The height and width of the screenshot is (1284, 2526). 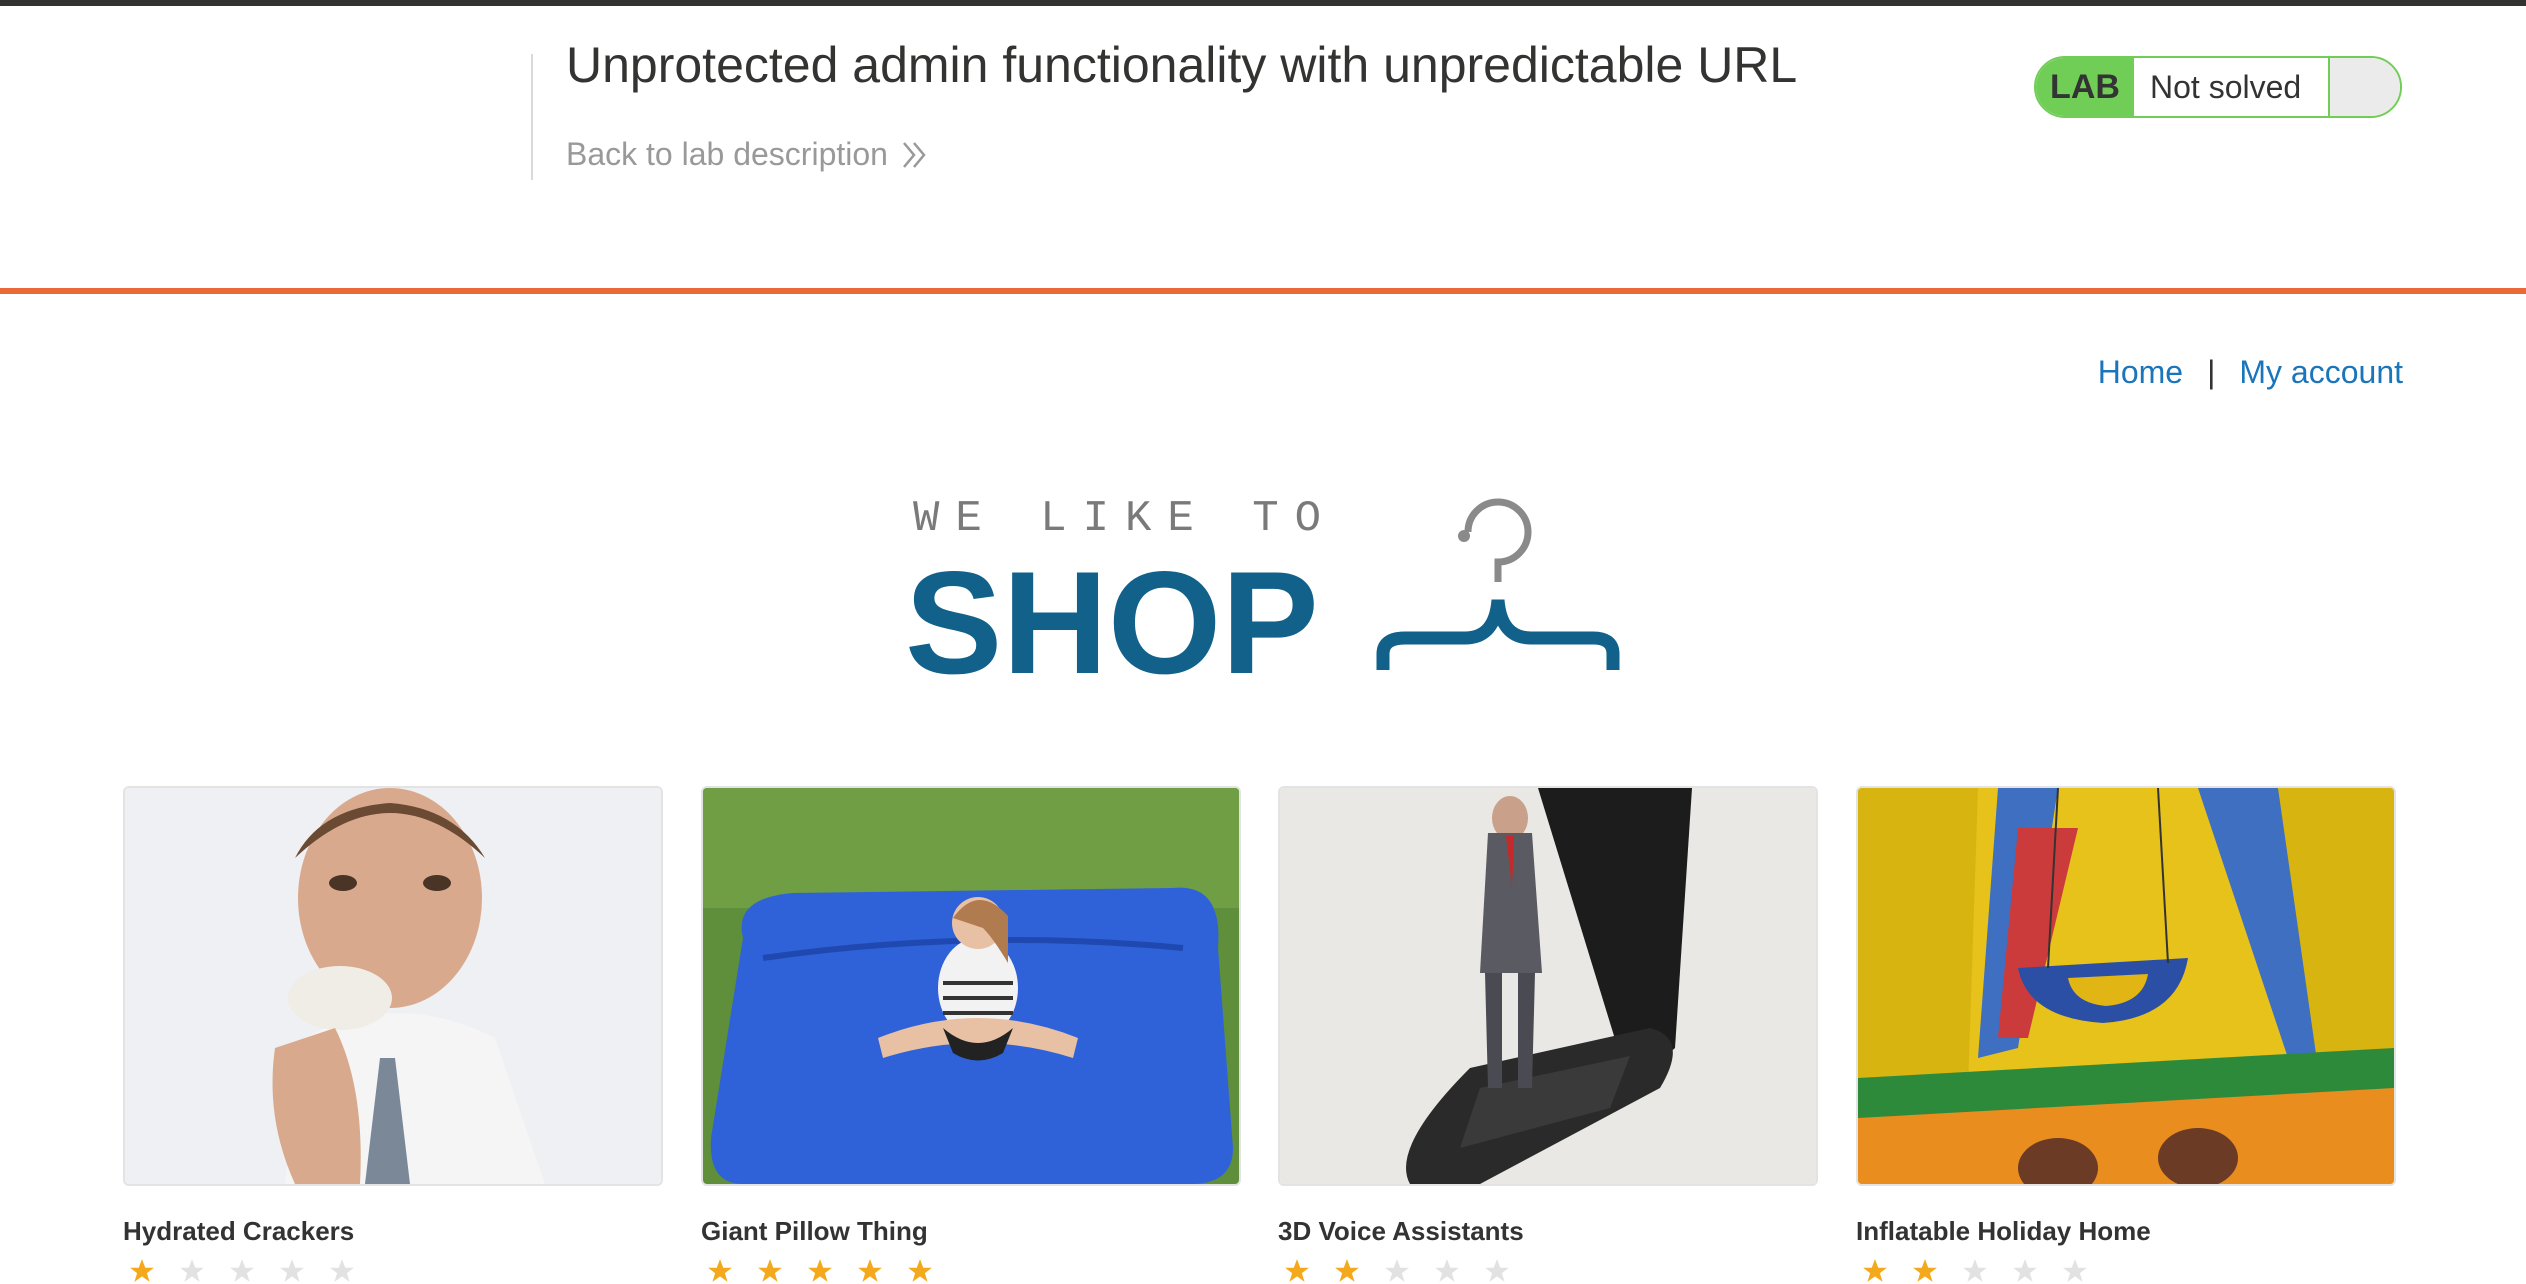 I want to click on shop-logo: WE LIKE TO SHOP, so click(x=1262, y=591).